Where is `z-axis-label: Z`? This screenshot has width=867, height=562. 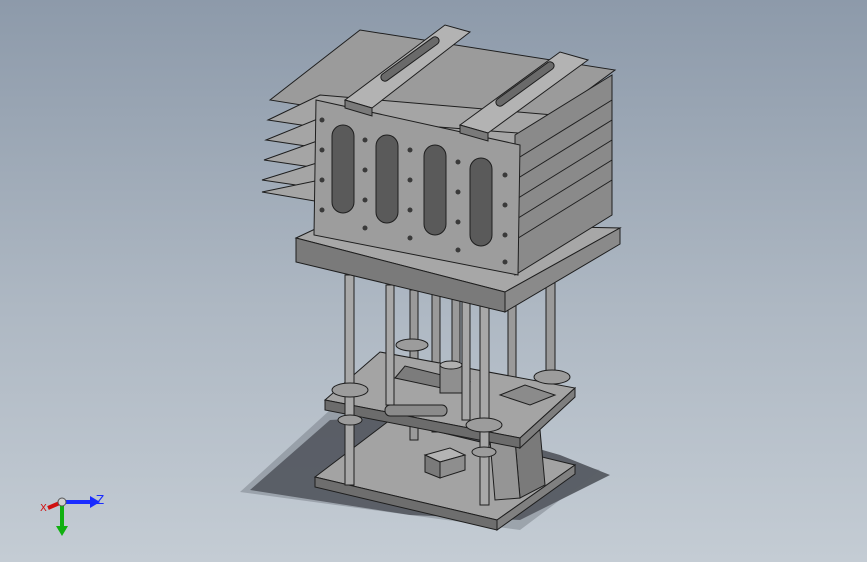 z-axis-label: Z is located at coordinates (100, 500).